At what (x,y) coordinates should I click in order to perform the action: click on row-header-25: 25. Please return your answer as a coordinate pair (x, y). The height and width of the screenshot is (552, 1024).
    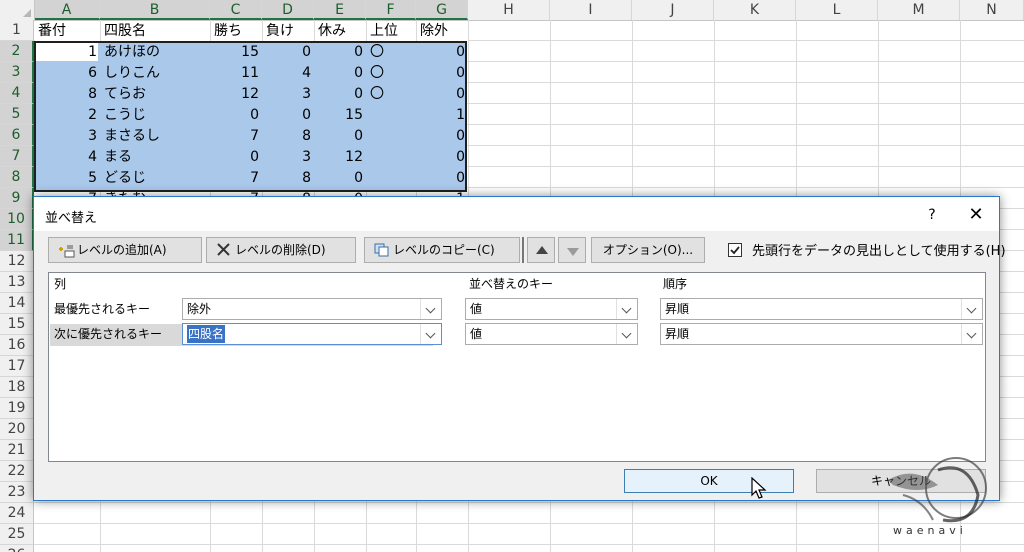
    Looking at the image, I should click on (17, 534).